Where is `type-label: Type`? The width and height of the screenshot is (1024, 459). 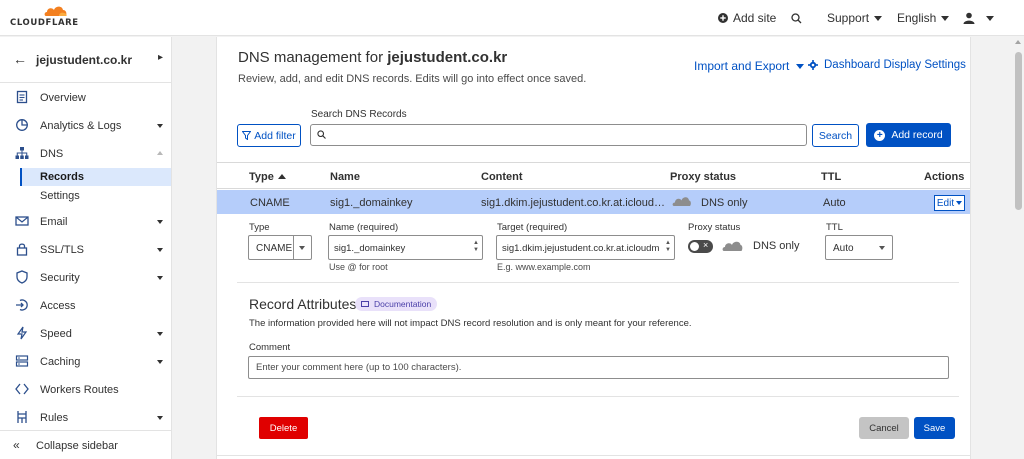
type-label: Type is located at coordinates (259, 227).